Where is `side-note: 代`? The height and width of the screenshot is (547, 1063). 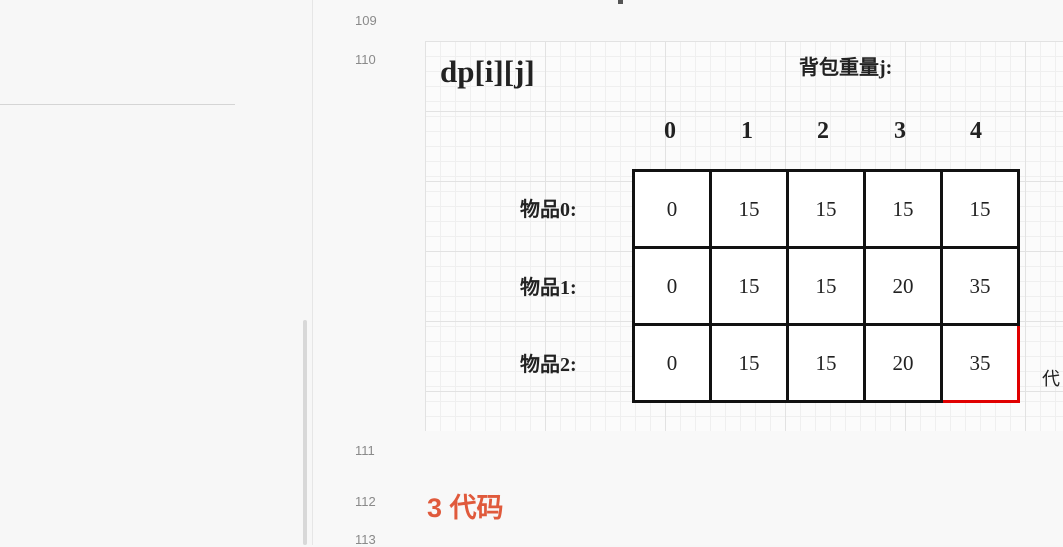
side-note: 代 is located at coordinates (1051, 379).